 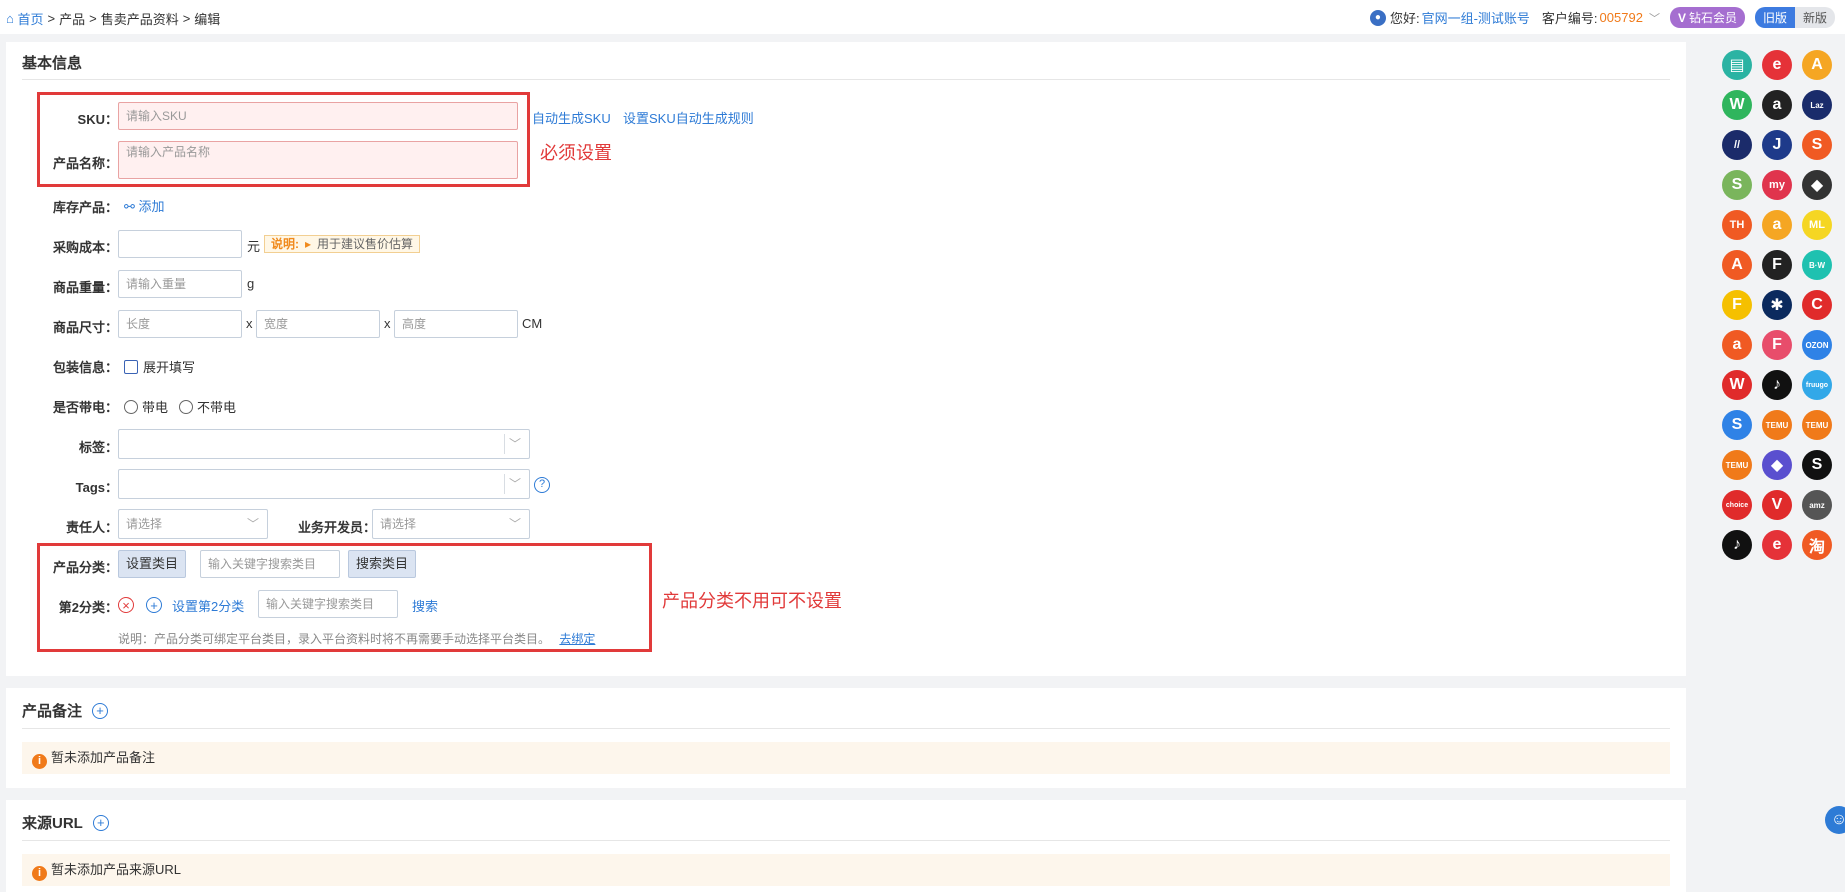 I want to click on walmart-icon: ✱, so click(x=1777, y=305).